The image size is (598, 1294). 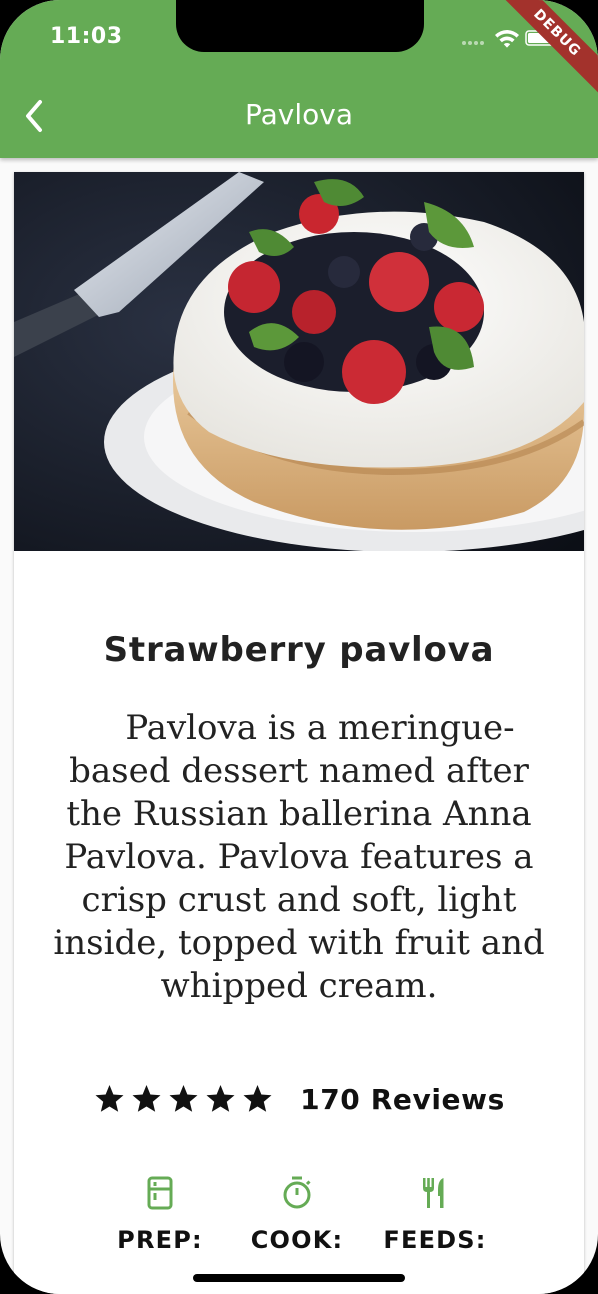 I want to click on cook-info: COOK:, so click(x=297, y=1215).